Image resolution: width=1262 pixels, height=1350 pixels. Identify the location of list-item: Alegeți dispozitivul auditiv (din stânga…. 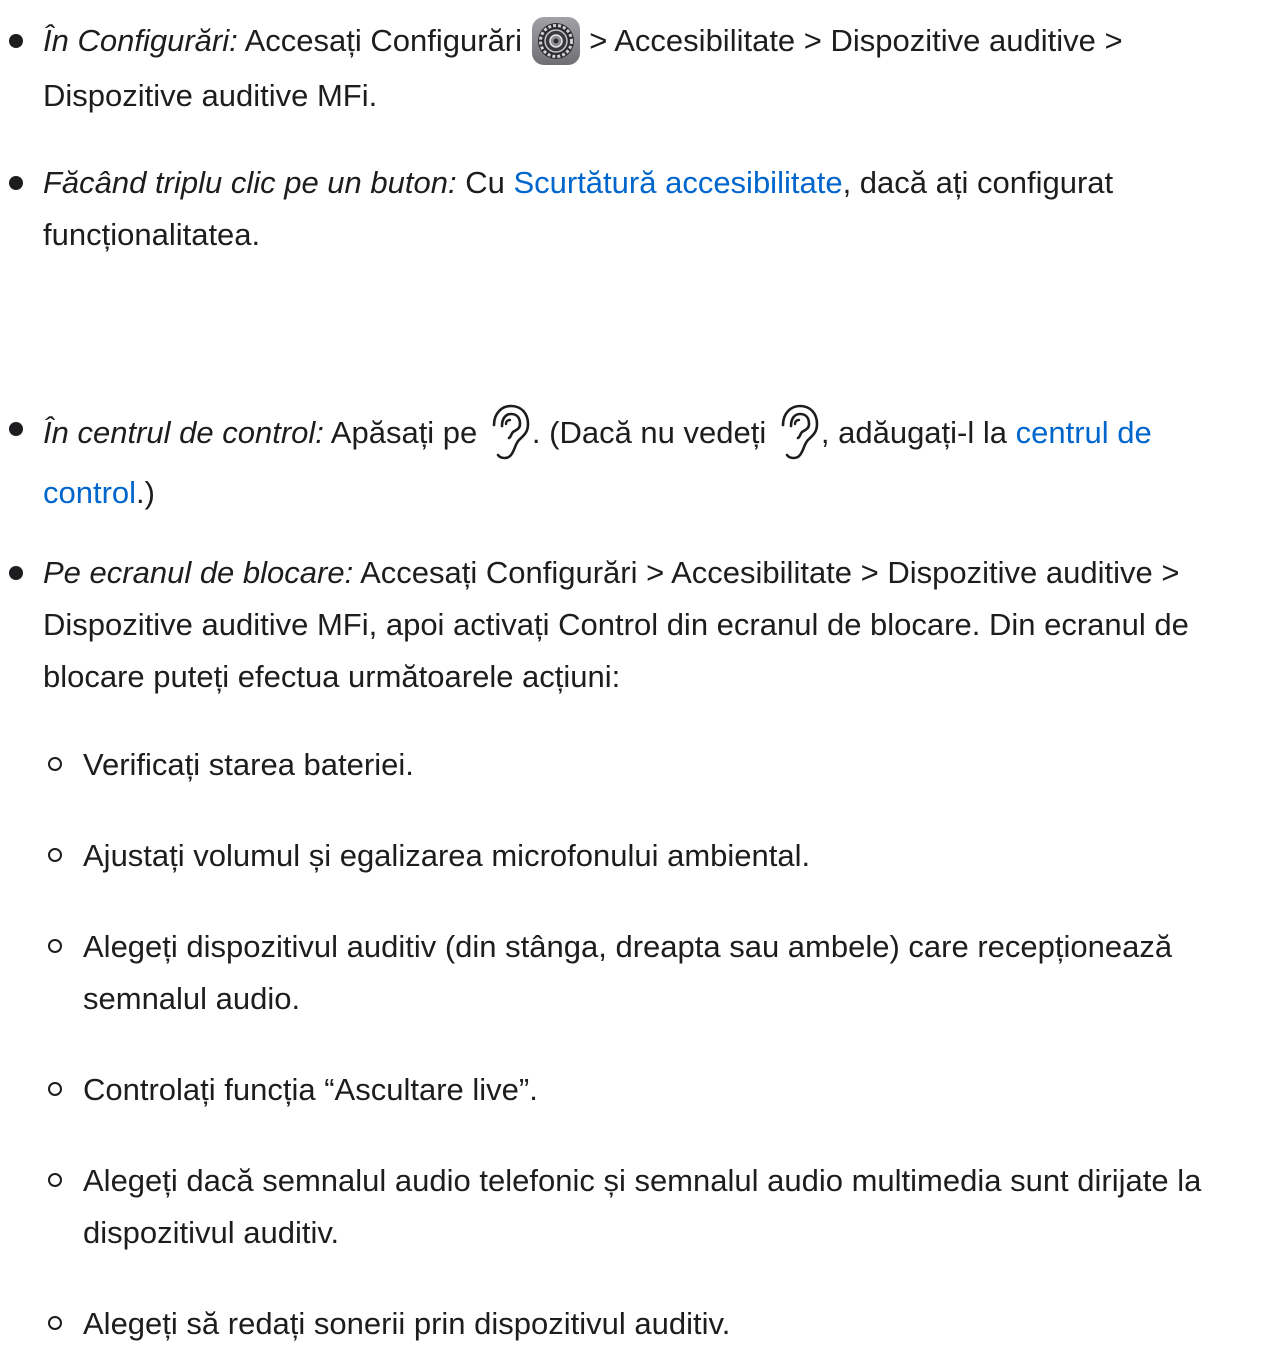
(631, 973).